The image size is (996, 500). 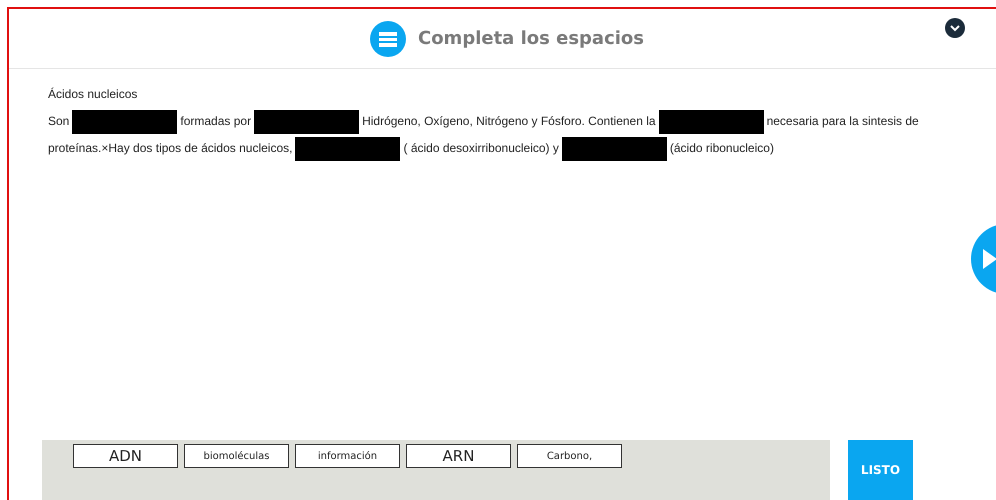 I want to click on word-chip: información, so click(x=347, y=456).